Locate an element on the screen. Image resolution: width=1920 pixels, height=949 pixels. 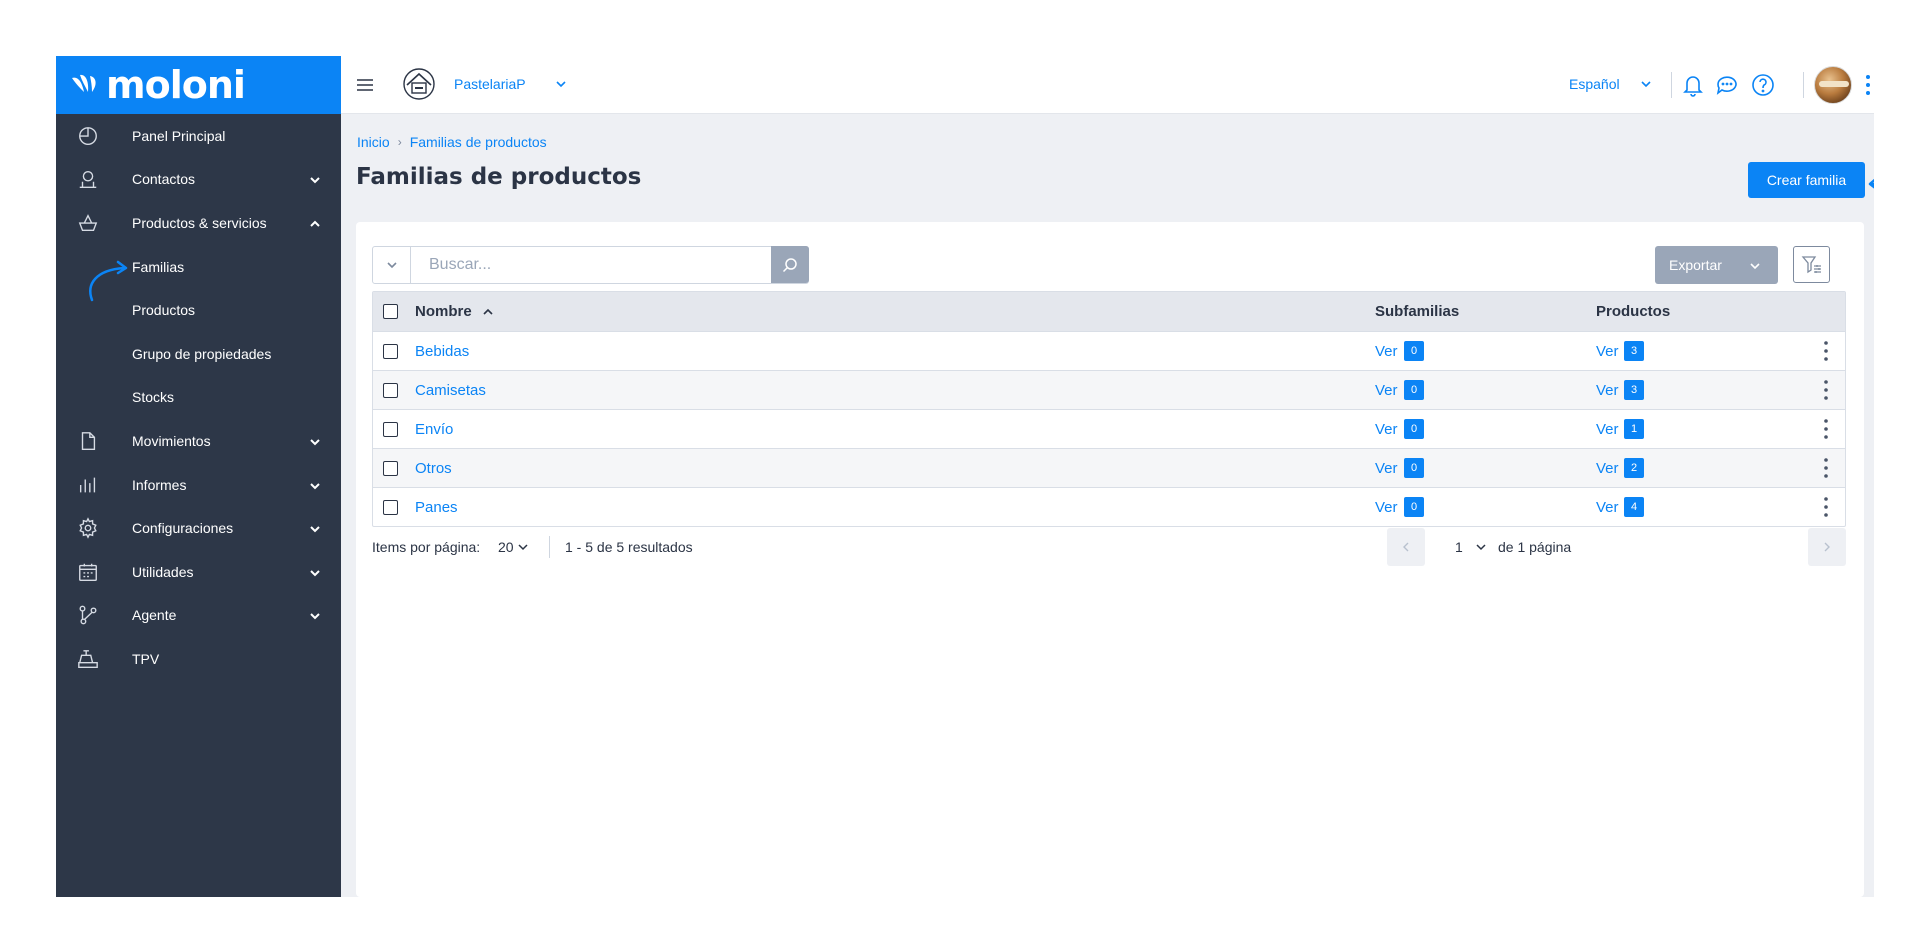
search-bar is located at coordinates (590, 265).